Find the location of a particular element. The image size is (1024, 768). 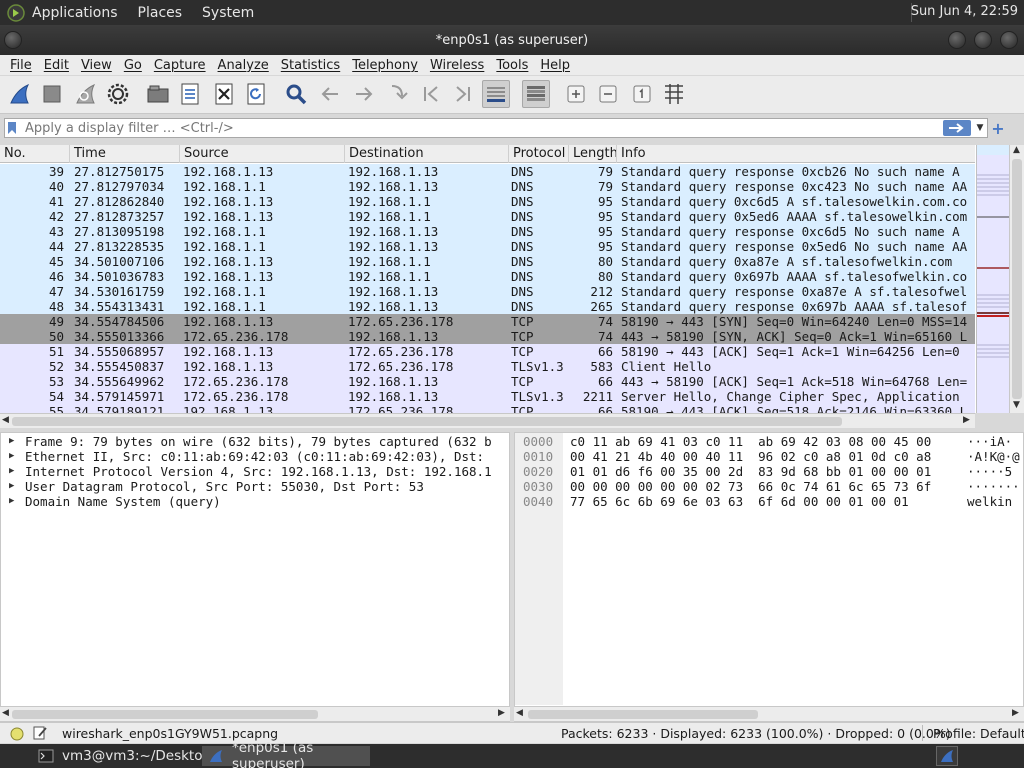

go-back-icon is located at coordinates (330, 94).